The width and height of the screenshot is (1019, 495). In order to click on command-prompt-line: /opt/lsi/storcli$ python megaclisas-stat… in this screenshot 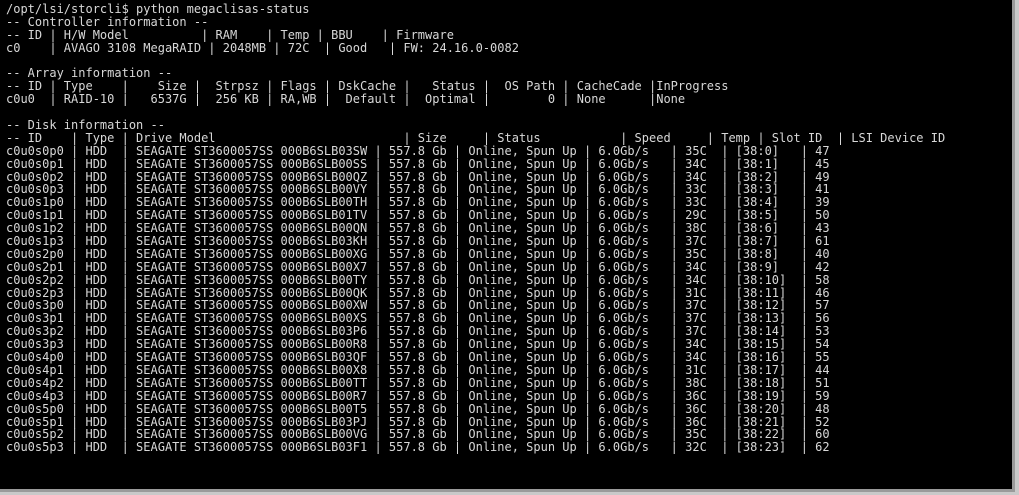, I will do `click(158, 9)`.